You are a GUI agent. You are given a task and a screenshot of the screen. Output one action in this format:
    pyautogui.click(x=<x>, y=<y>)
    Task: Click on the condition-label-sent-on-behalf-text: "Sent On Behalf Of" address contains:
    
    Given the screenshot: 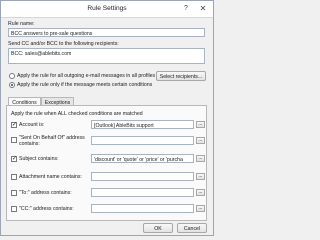 What is the action you would take?
    pyautogui.click(x=52, y=141)
    